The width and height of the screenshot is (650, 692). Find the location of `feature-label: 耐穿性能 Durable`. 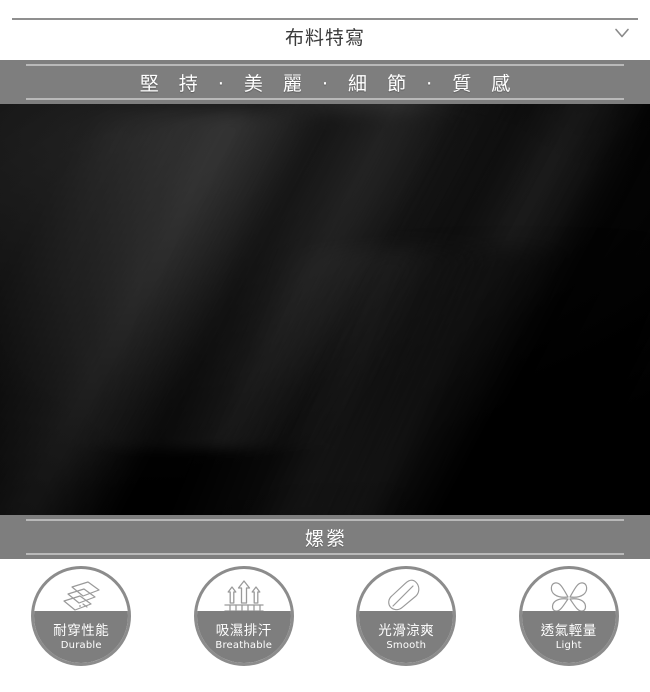

feature-label: 耐穿性能 Durable is located at coordinates (81, 637).